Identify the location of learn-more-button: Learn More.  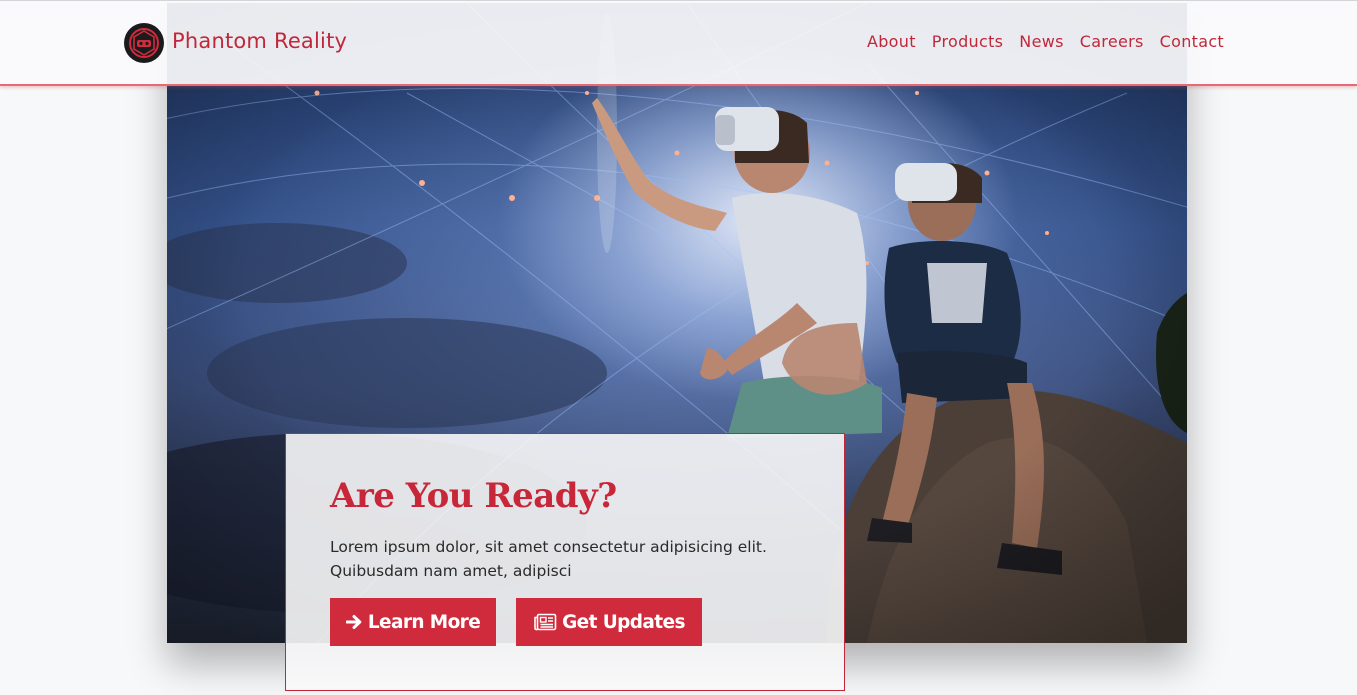
(413, 622).